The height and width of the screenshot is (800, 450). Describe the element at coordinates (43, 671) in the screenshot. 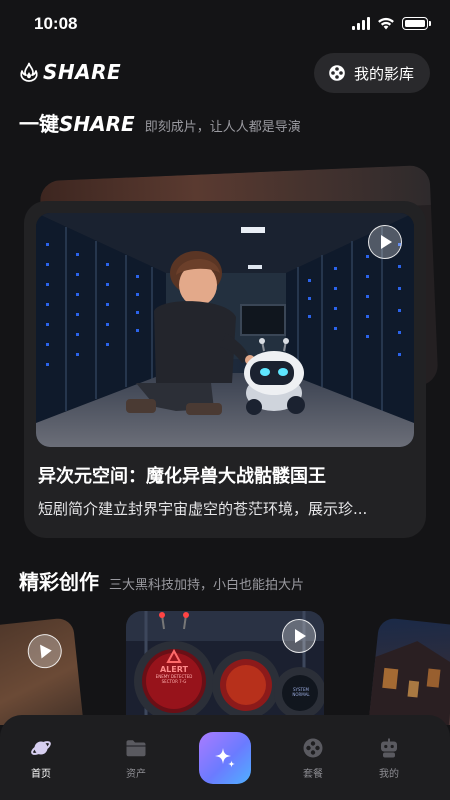

I see `creation-card-left` at that location.